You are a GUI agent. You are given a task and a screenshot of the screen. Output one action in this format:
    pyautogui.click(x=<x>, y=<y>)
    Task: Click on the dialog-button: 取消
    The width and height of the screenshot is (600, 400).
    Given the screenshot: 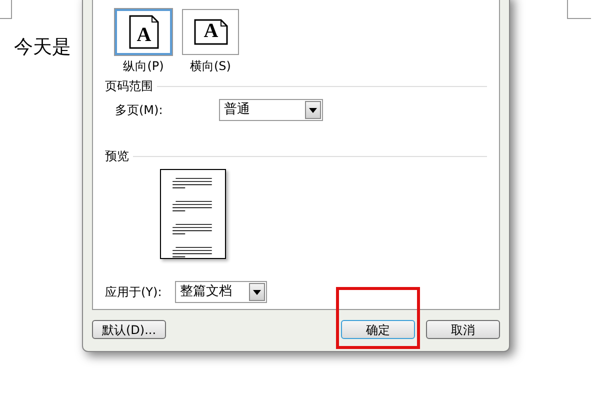 What is the action you would take?
    pyautogui.click(x=463, y=329)
    